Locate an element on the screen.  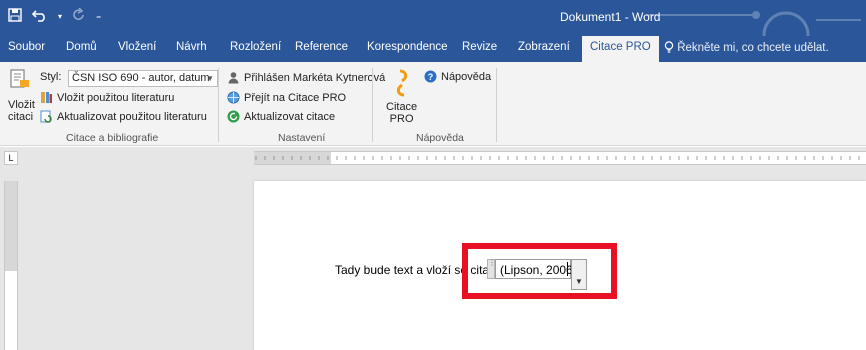
redo-icon is located at coordinates (79, 16).